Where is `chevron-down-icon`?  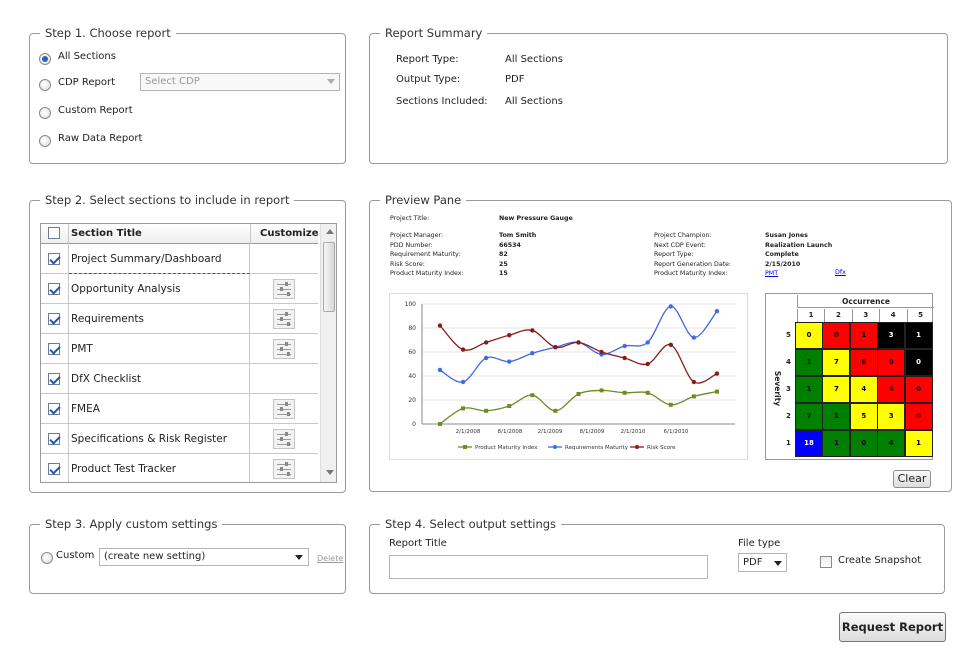 chevron-down-icon is located at coordinates (299, 557).